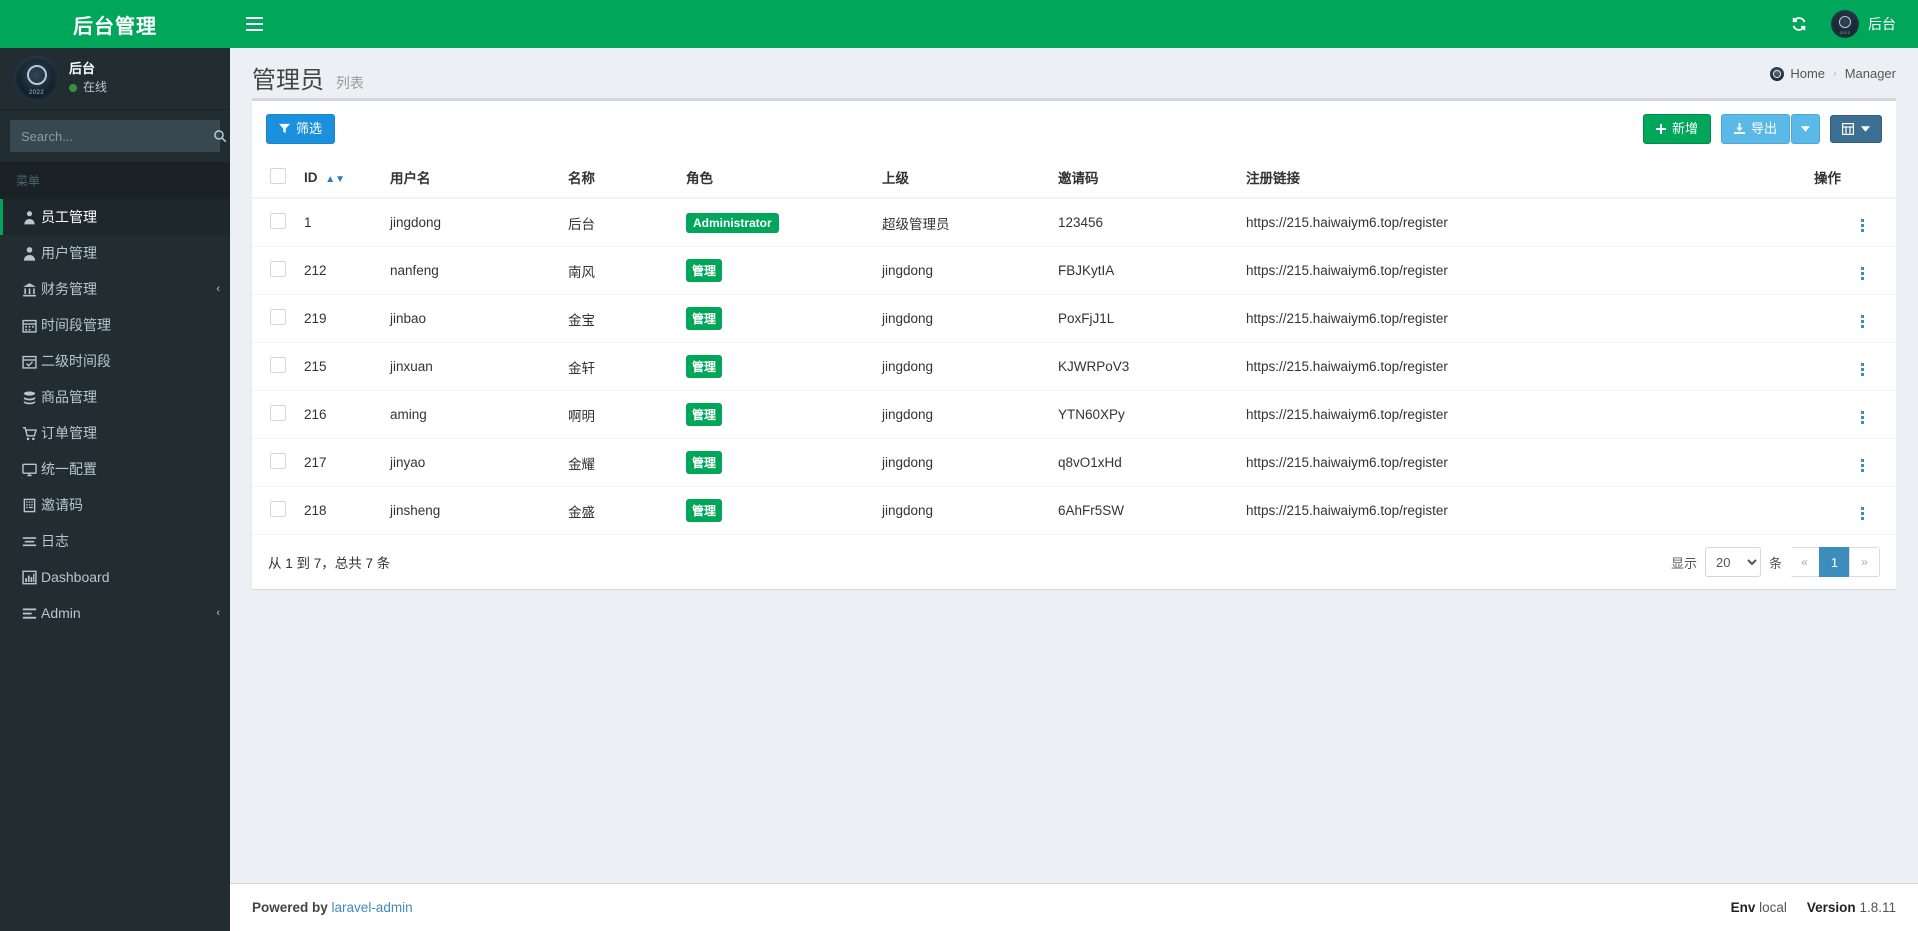 The height and width of the screenshot is (931, 1918). I want to click on column-header-role: 角色, so click(776, 178).